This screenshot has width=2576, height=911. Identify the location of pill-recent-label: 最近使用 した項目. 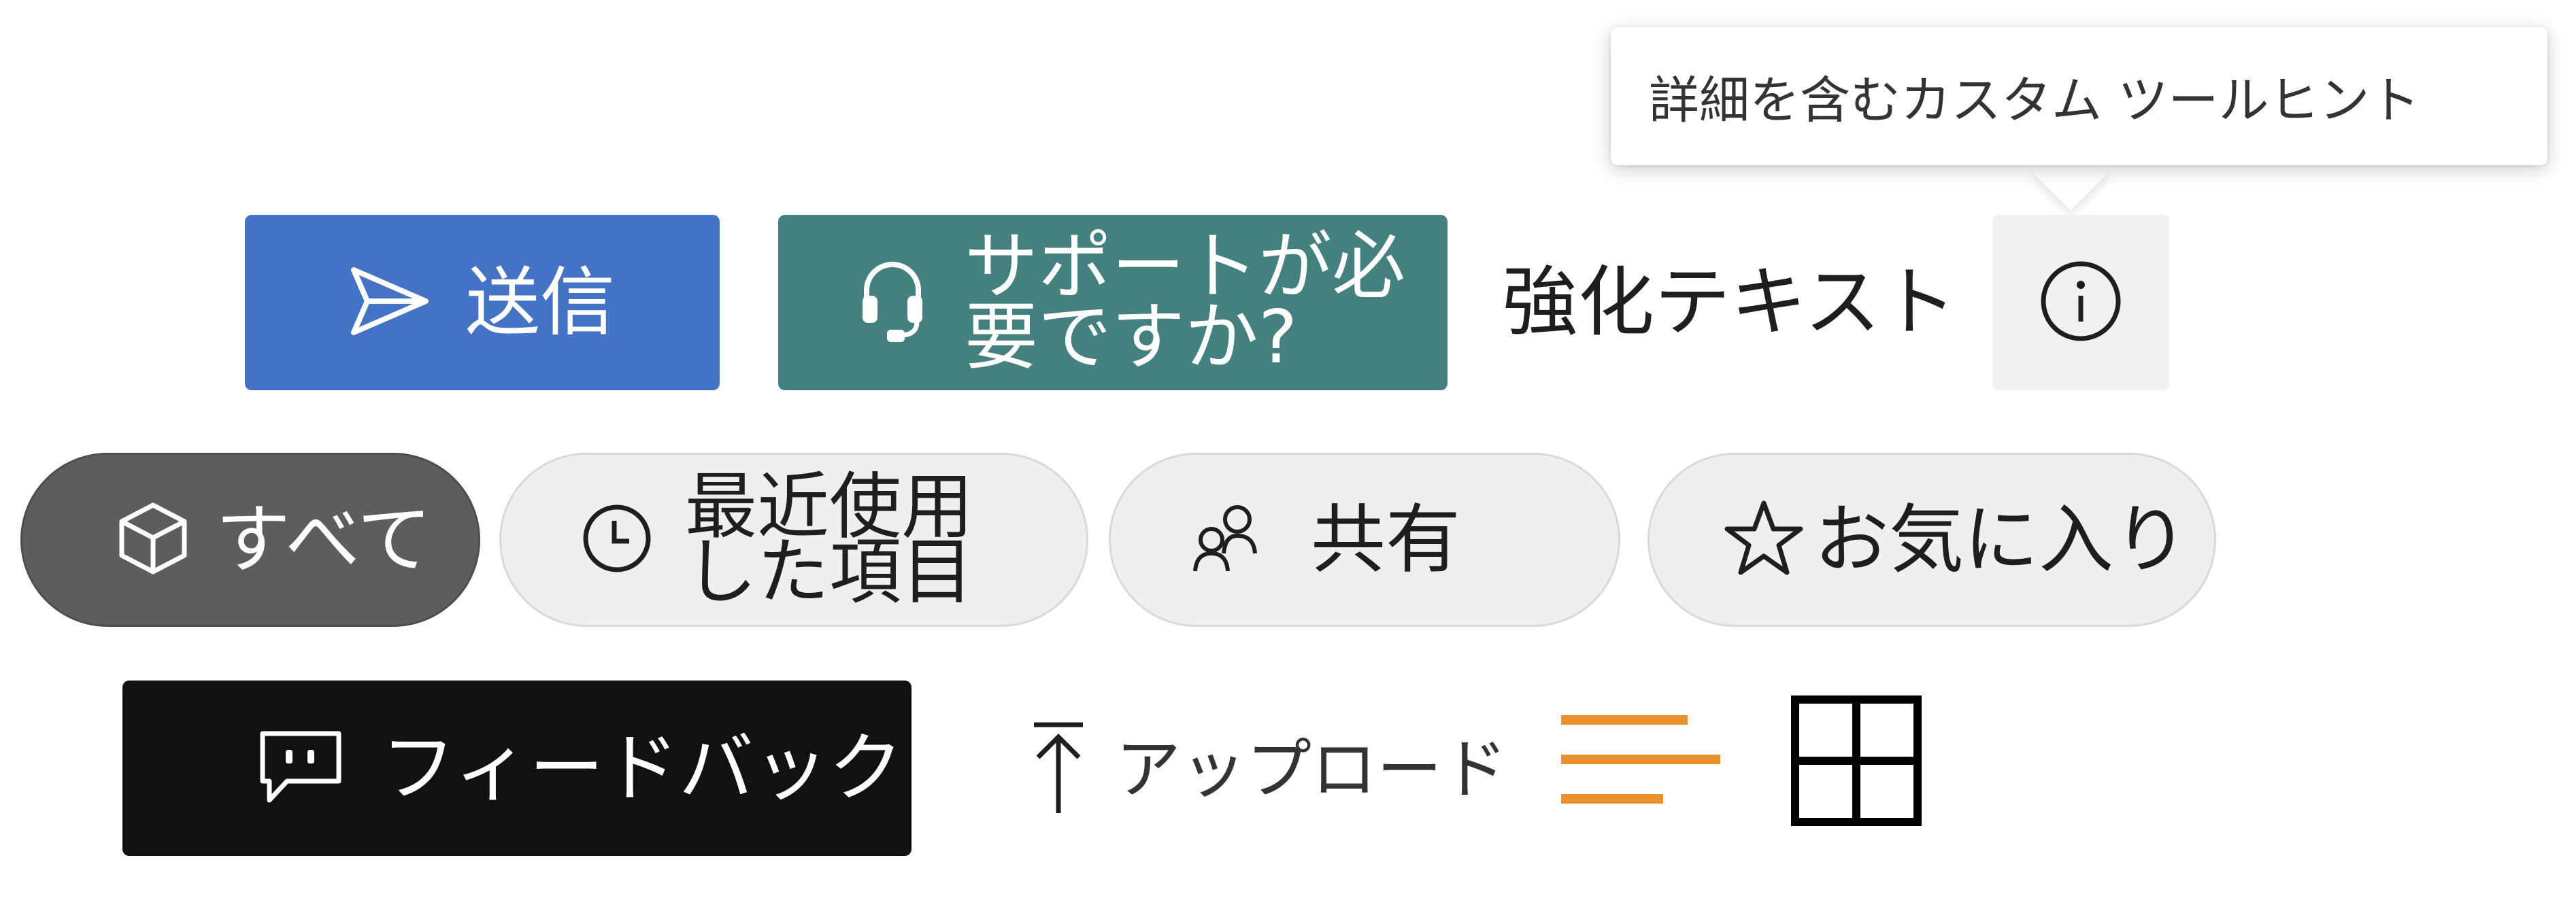
(829, 539).